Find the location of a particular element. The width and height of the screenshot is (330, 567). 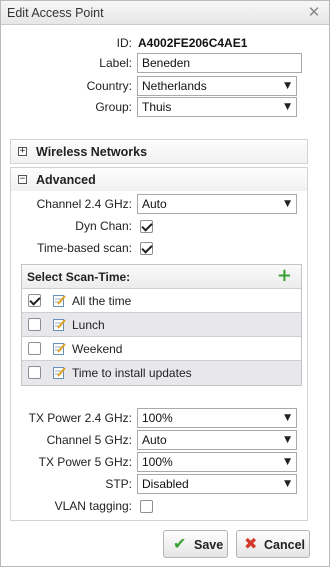

scan-time-item: Lunch is located at coordinates (161, 325).